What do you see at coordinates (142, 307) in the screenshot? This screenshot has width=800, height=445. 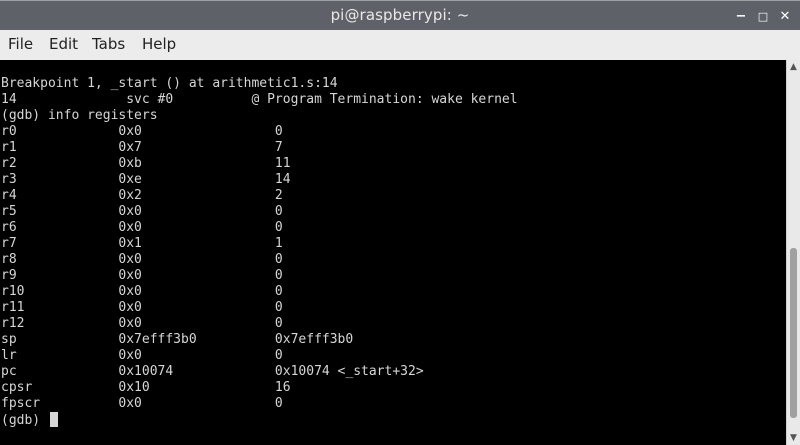 I see `terminal-line: r11 0x0 0` at bounding box center [142, 307].